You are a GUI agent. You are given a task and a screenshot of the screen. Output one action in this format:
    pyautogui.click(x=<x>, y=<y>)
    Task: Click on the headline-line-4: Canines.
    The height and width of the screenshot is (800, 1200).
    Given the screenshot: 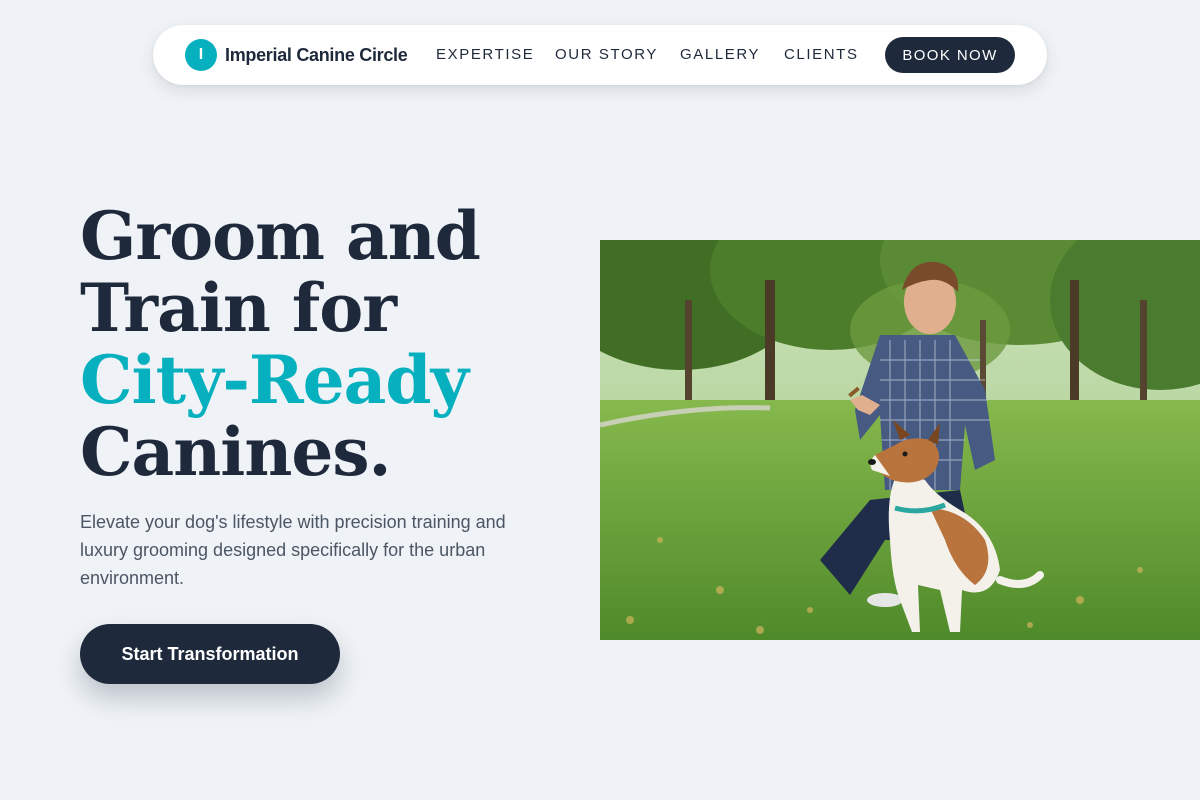 What is the action you would take?
    pyautogui.click(x=235, y=452)
    